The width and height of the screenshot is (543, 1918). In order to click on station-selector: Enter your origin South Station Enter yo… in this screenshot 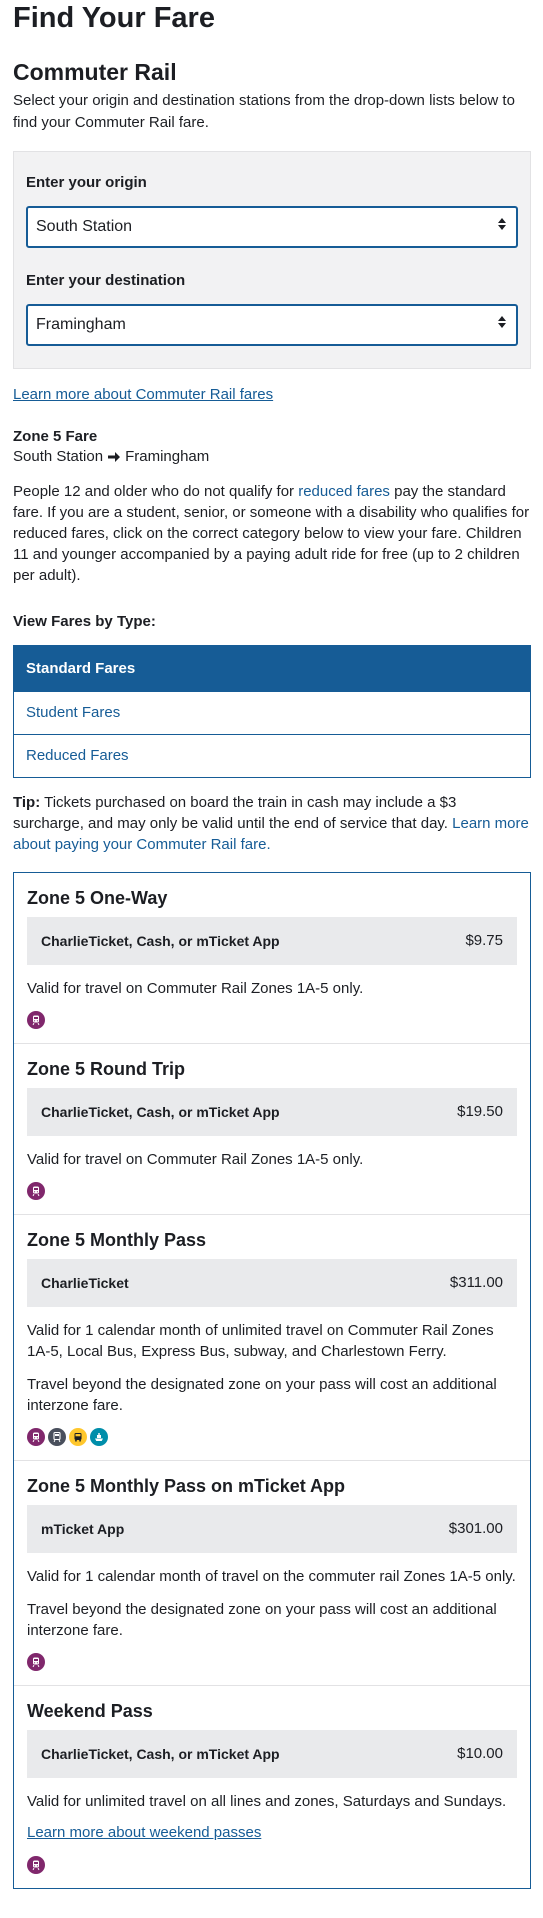, I will do `click(272, 260)`.